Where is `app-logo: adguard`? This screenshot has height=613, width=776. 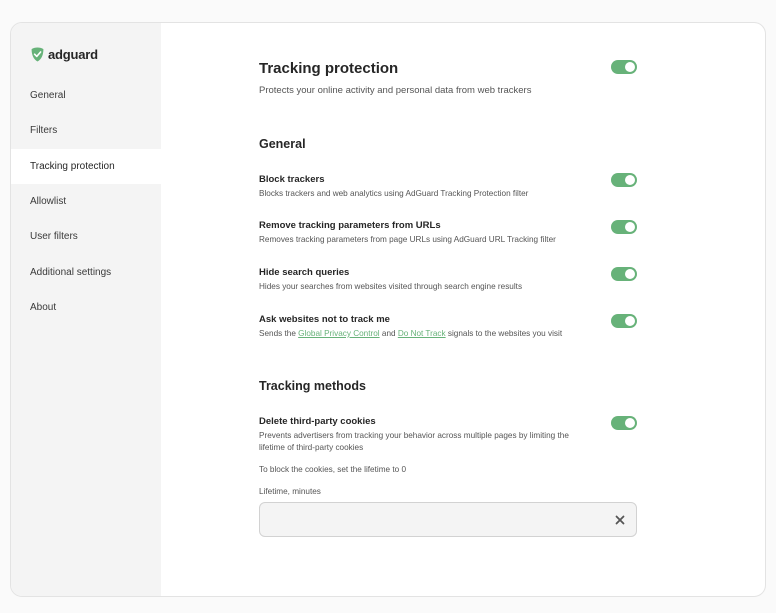 app-logo: adguard is located at coordinates (64, 54).